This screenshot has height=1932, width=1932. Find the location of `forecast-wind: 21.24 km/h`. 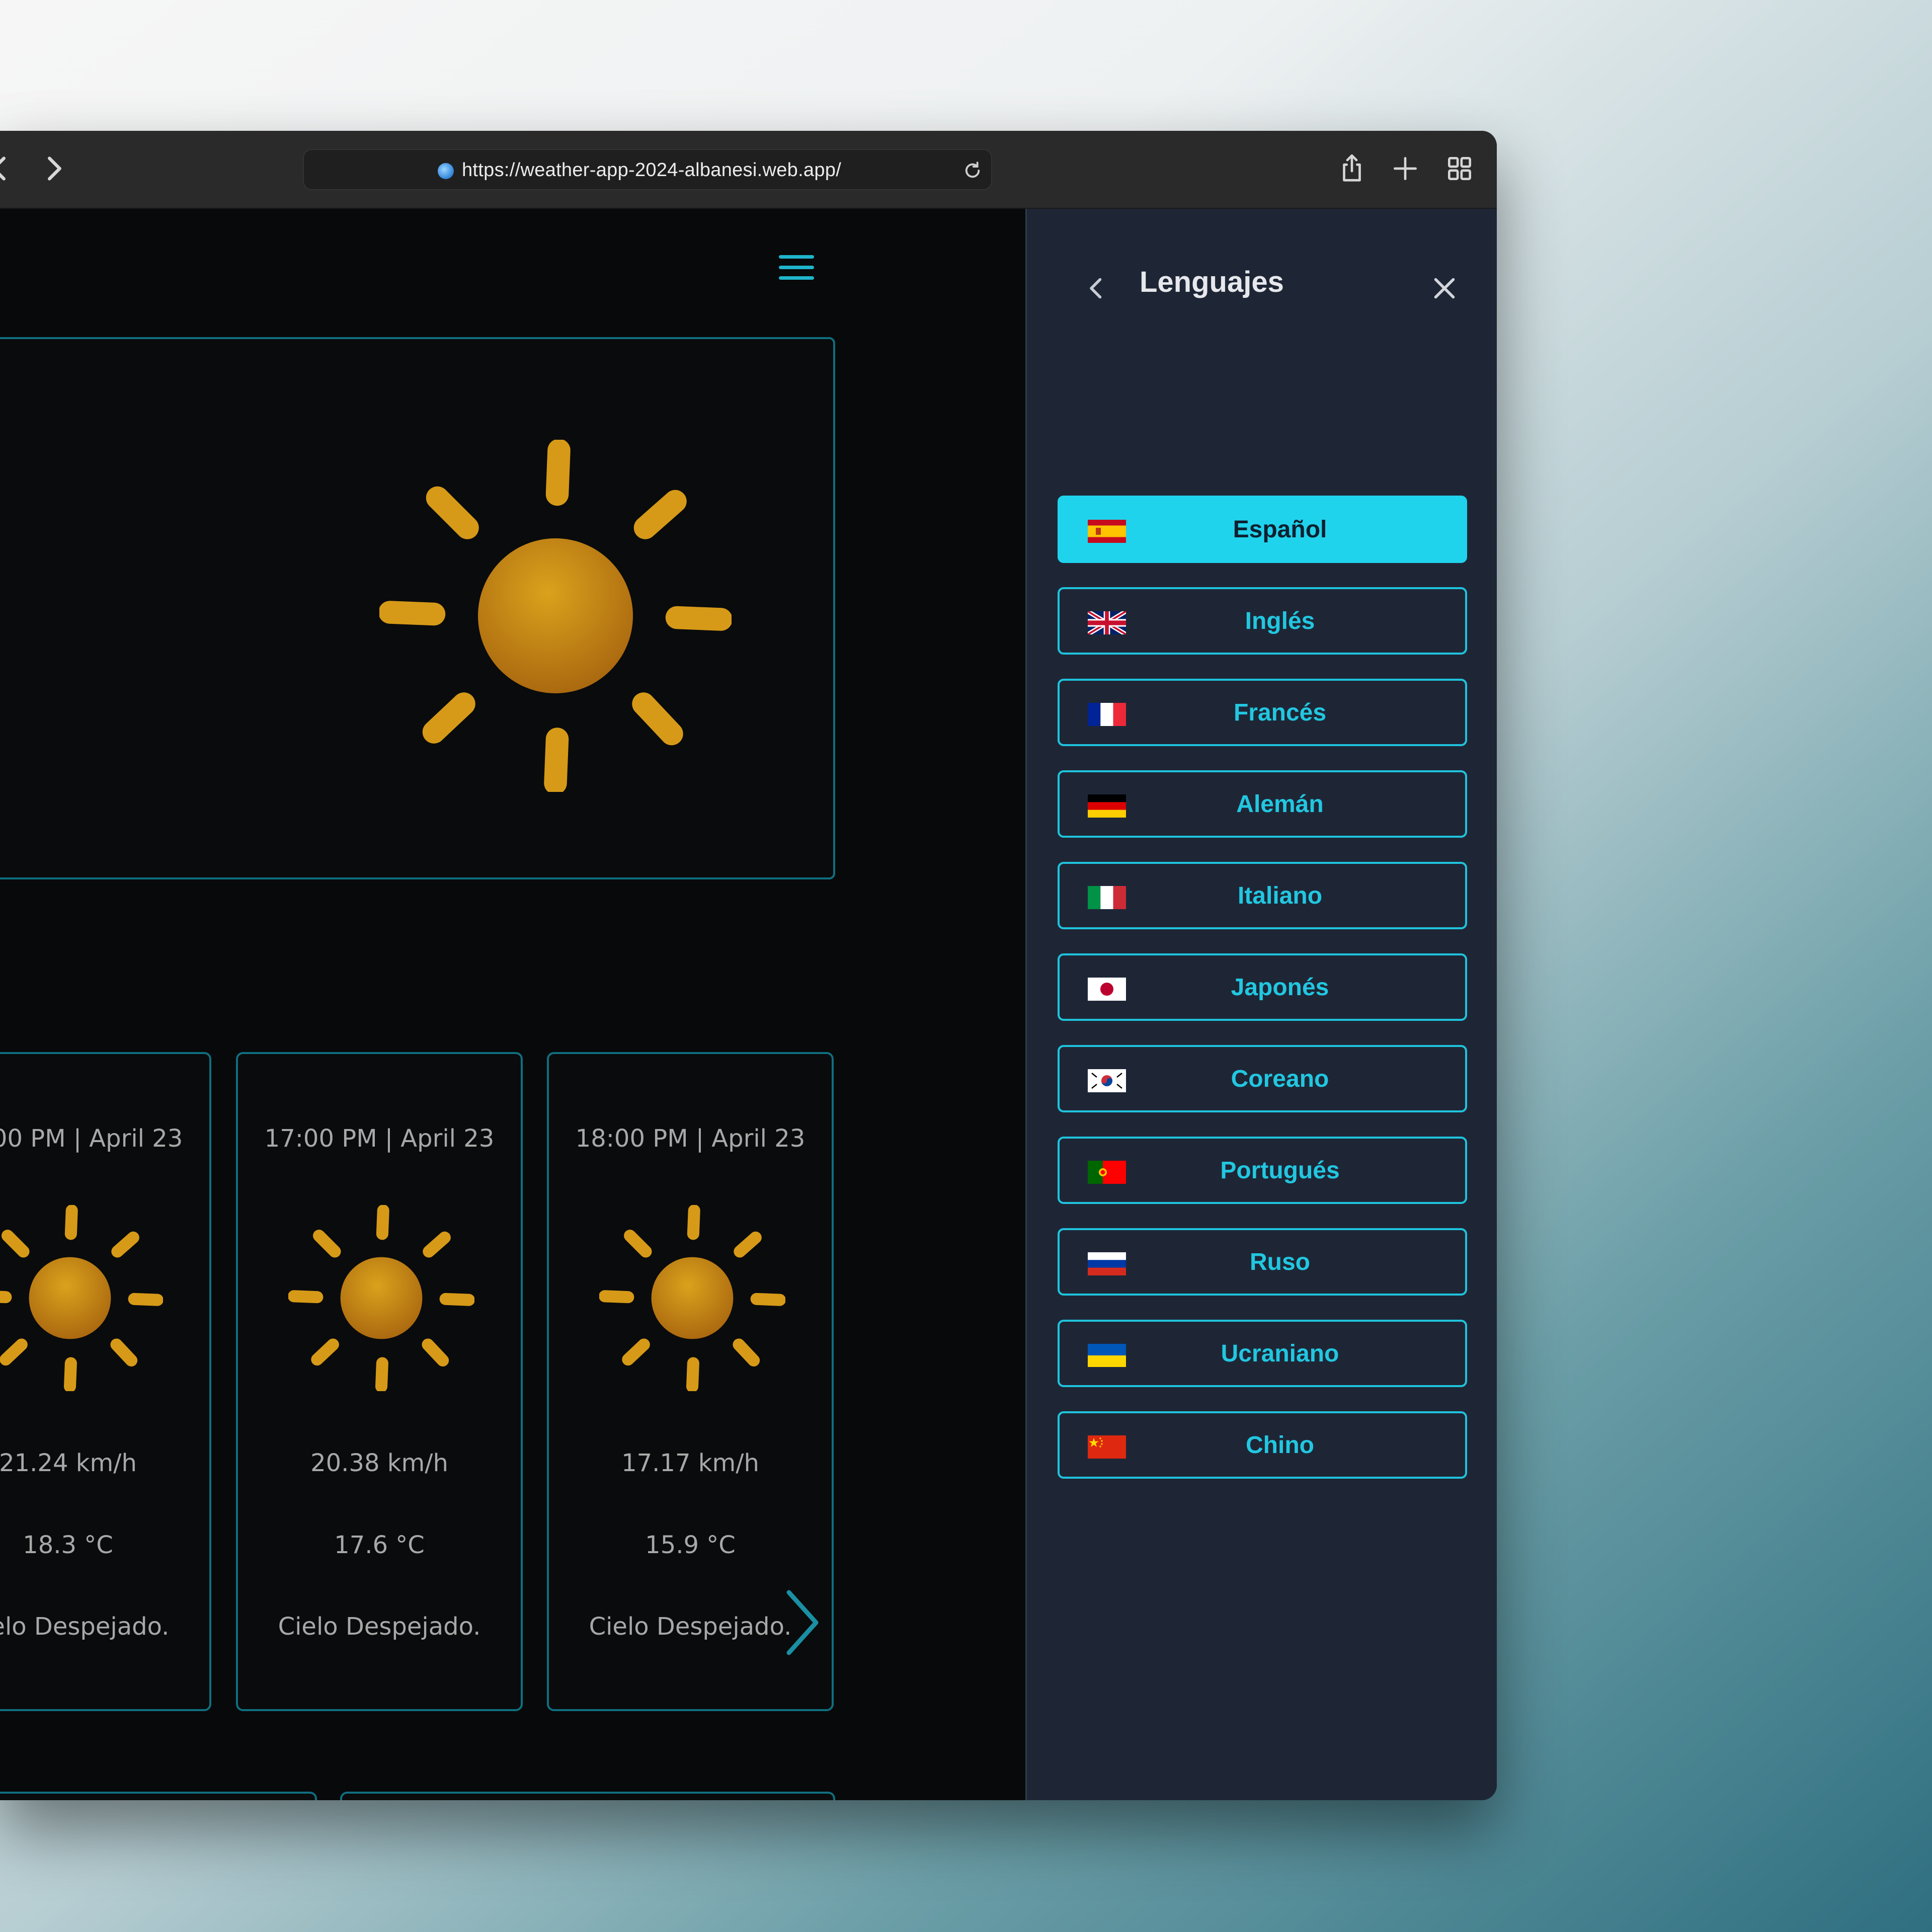

forecast-wind: 21.24 km/h is located at coordinates (69, 1463).